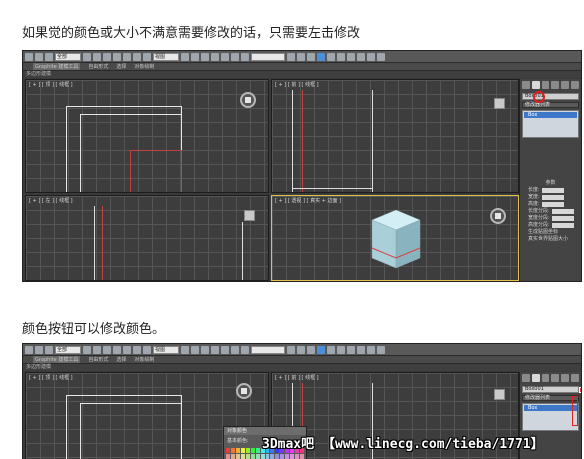 The width and height of the screenshot is (584, 459). I want to click on params-rollout-title: 参数, so click(550, 183).